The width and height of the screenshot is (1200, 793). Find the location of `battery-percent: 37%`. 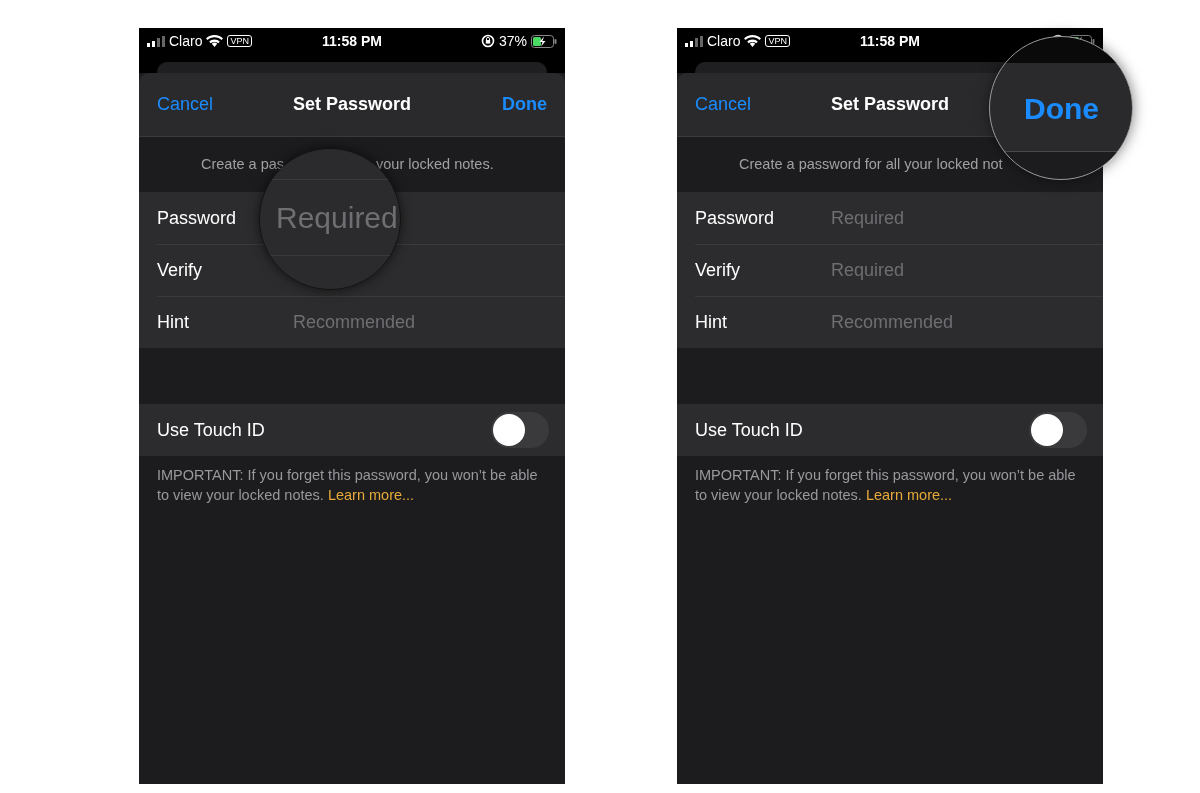

battery-percent: 37% is located at coordinates (512, 41).